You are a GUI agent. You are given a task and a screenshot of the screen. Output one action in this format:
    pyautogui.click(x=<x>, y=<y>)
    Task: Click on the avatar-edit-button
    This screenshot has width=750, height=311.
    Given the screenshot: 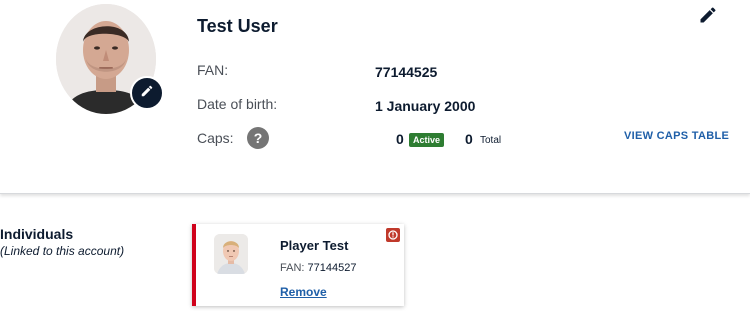 What is the action you would take?
    pyautogui.click(x=147, y=93)
    